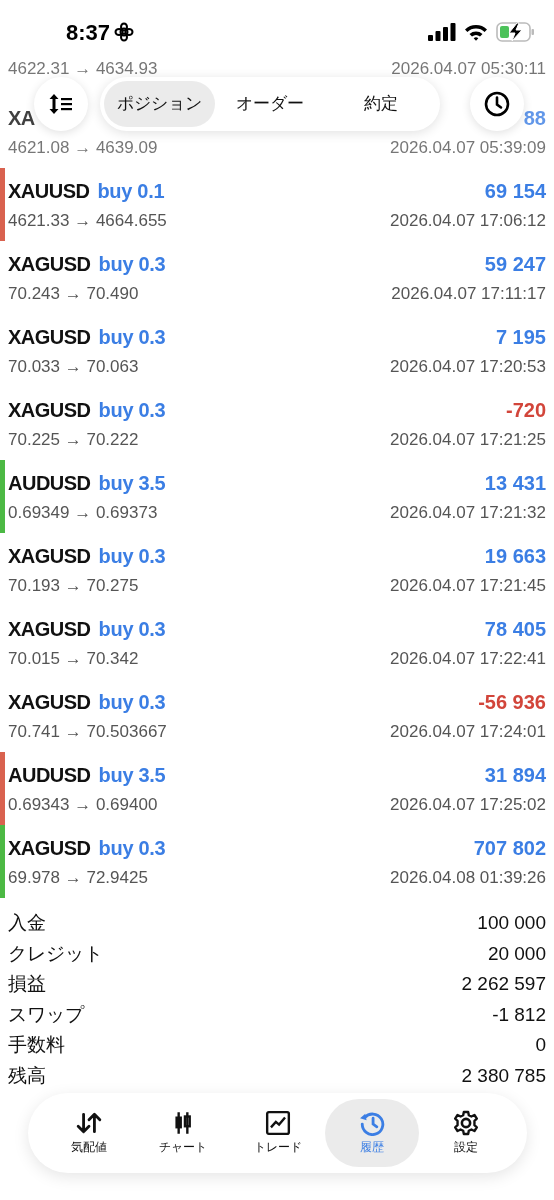  Describe the element at coordinates (468, 805) in the screenshot. I see `trade-time: 2026.04.07 17:25:02` at that location.